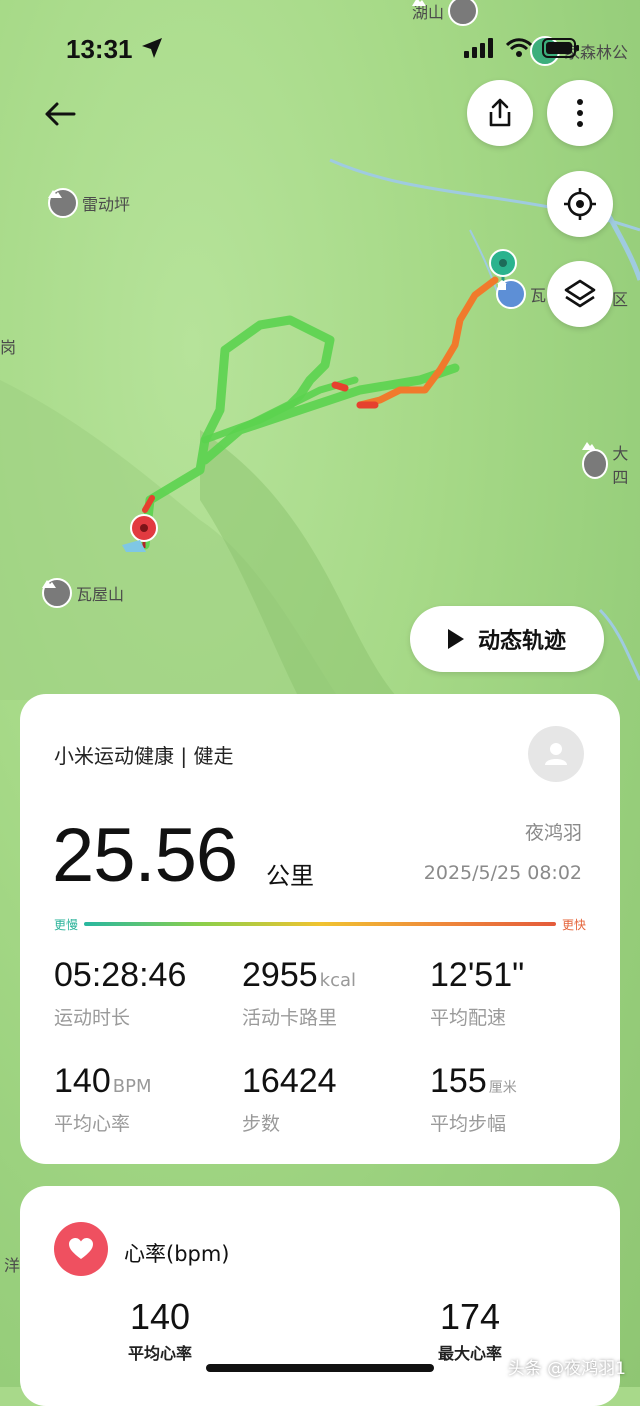 The image size is (640, 1406). What do you see at coordinates (566, 1369) in the screenshot?
I see `watermark: 头条 @夜鸿羽1` at bounding box center [566, 1369].